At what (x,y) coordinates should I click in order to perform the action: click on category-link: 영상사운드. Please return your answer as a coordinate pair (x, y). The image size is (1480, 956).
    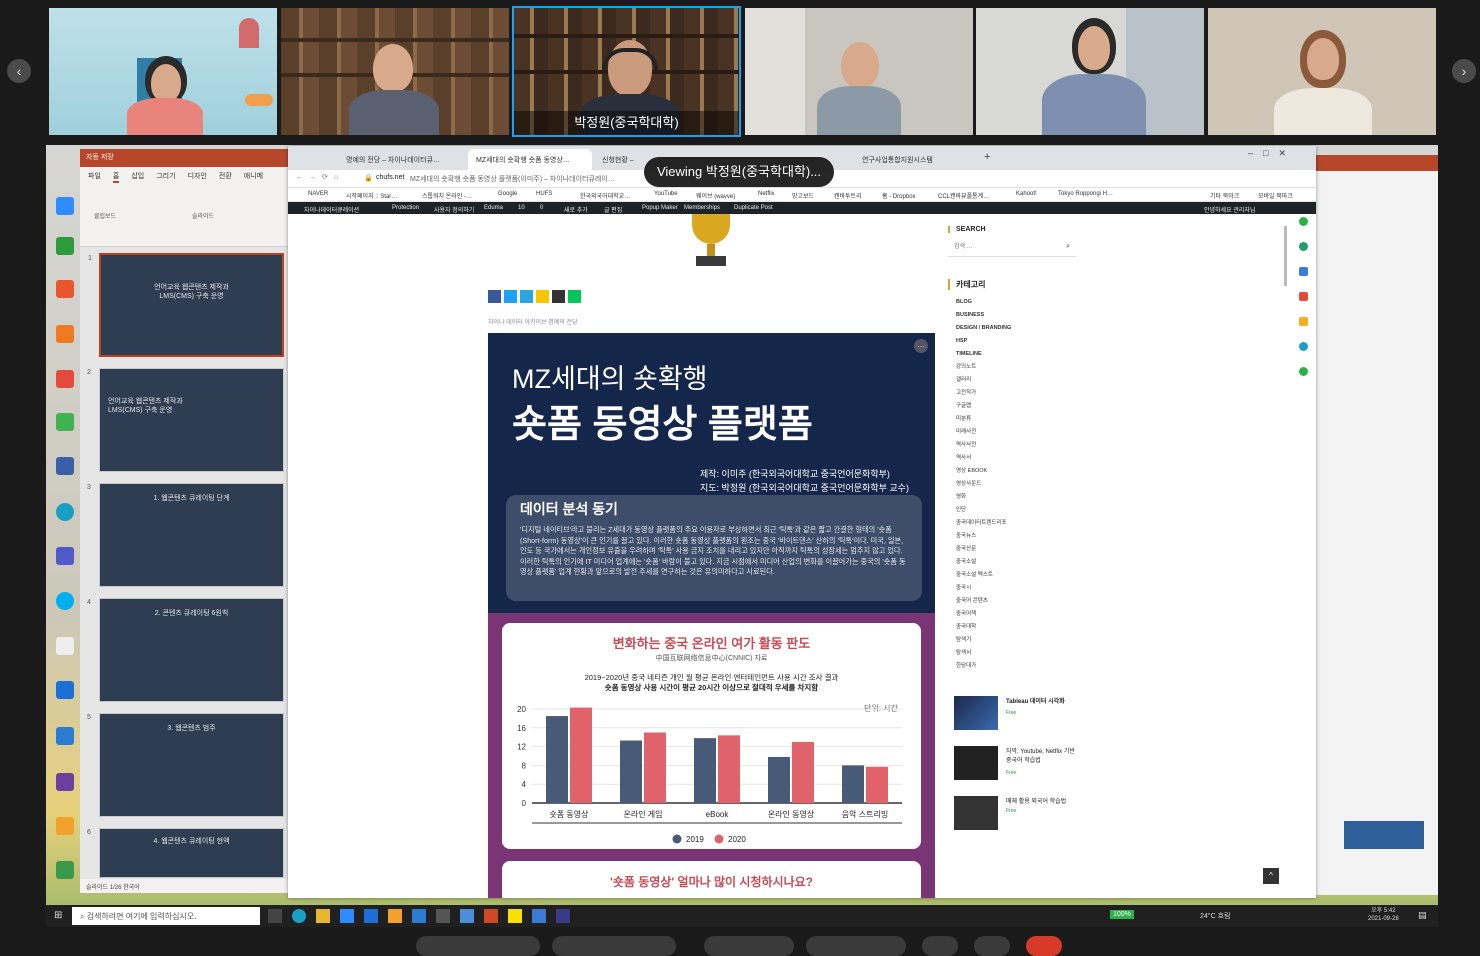
    Looking at the image, I should click on (1020, 484).